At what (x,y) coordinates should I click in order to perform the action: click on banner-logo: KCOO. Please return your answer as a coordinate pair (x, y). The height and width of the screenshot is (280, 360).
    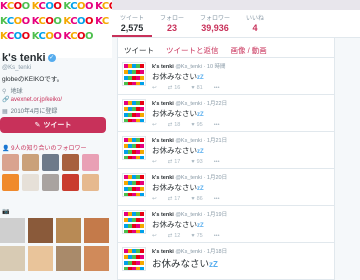
    Looking at the image, I should click on (15, 6).